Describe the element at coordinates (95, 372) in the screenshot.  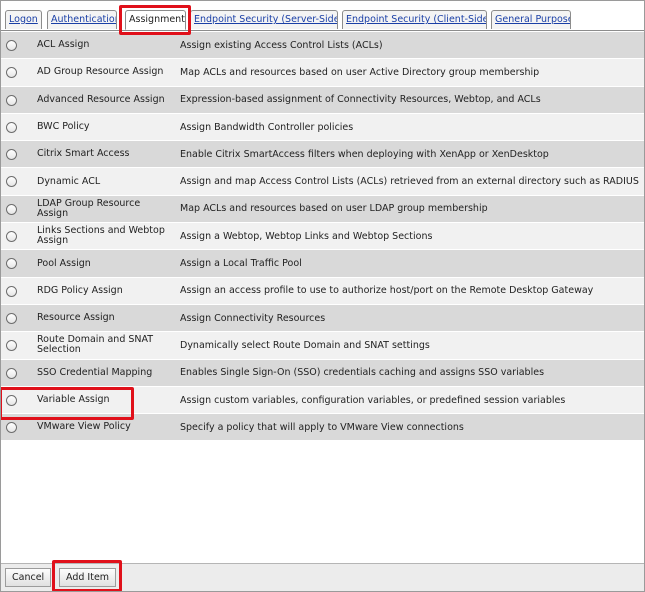
I see `item-name: SSO Credential Mapping` at that location.